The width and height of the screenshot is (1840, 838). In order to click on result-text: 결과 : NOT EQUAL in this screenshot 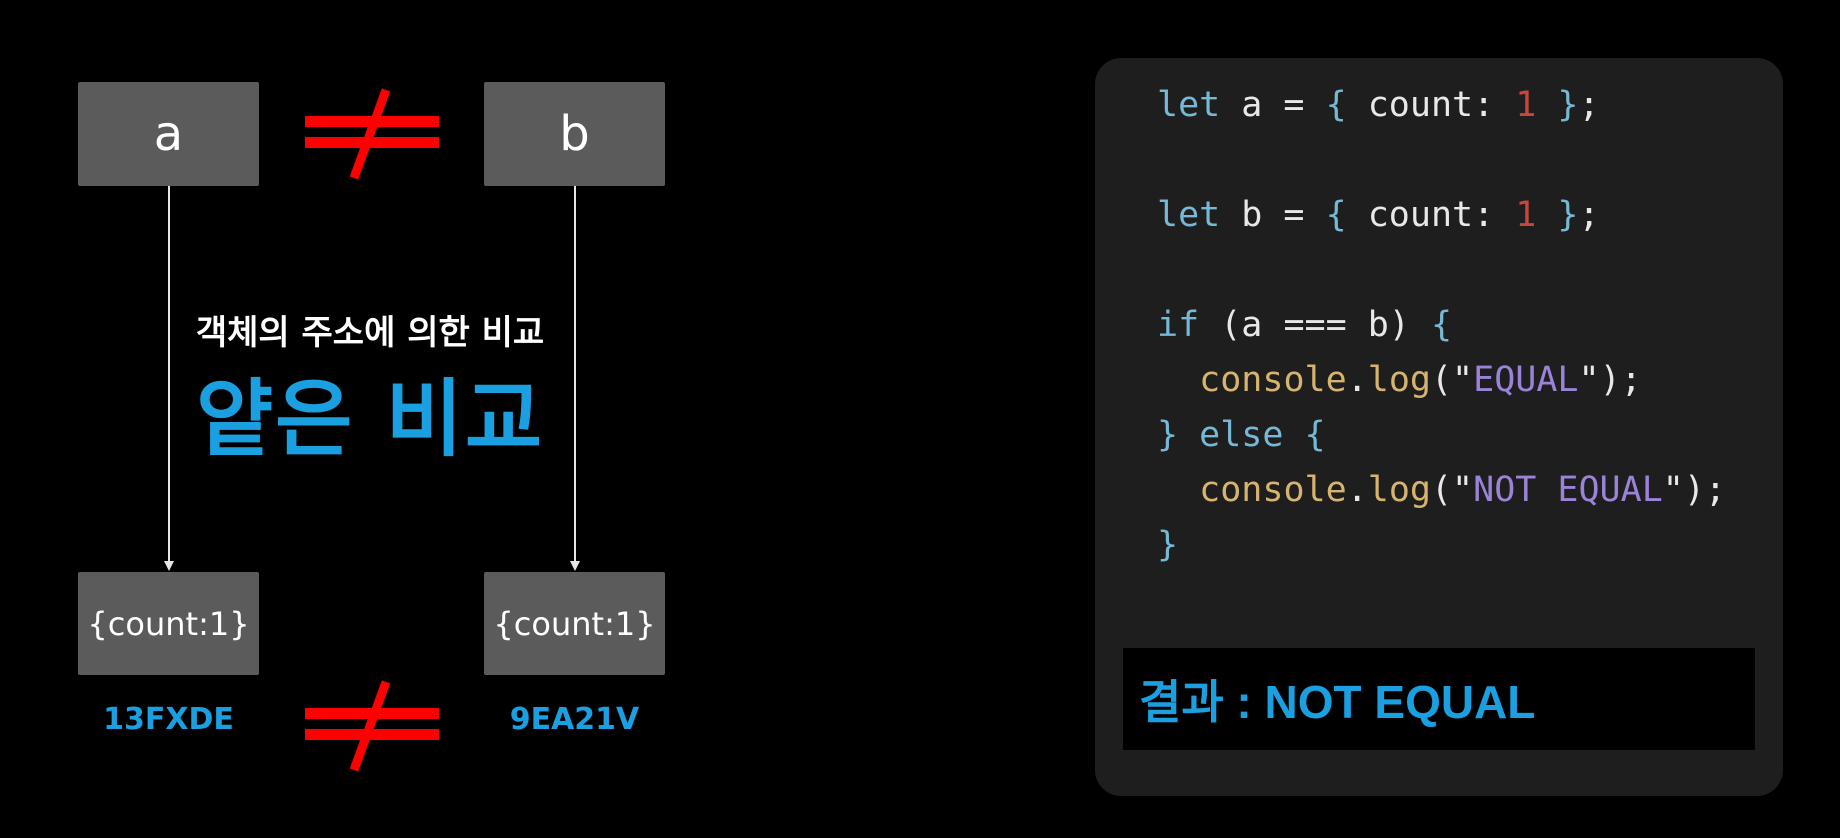, I will do `click(1337, 702)`.